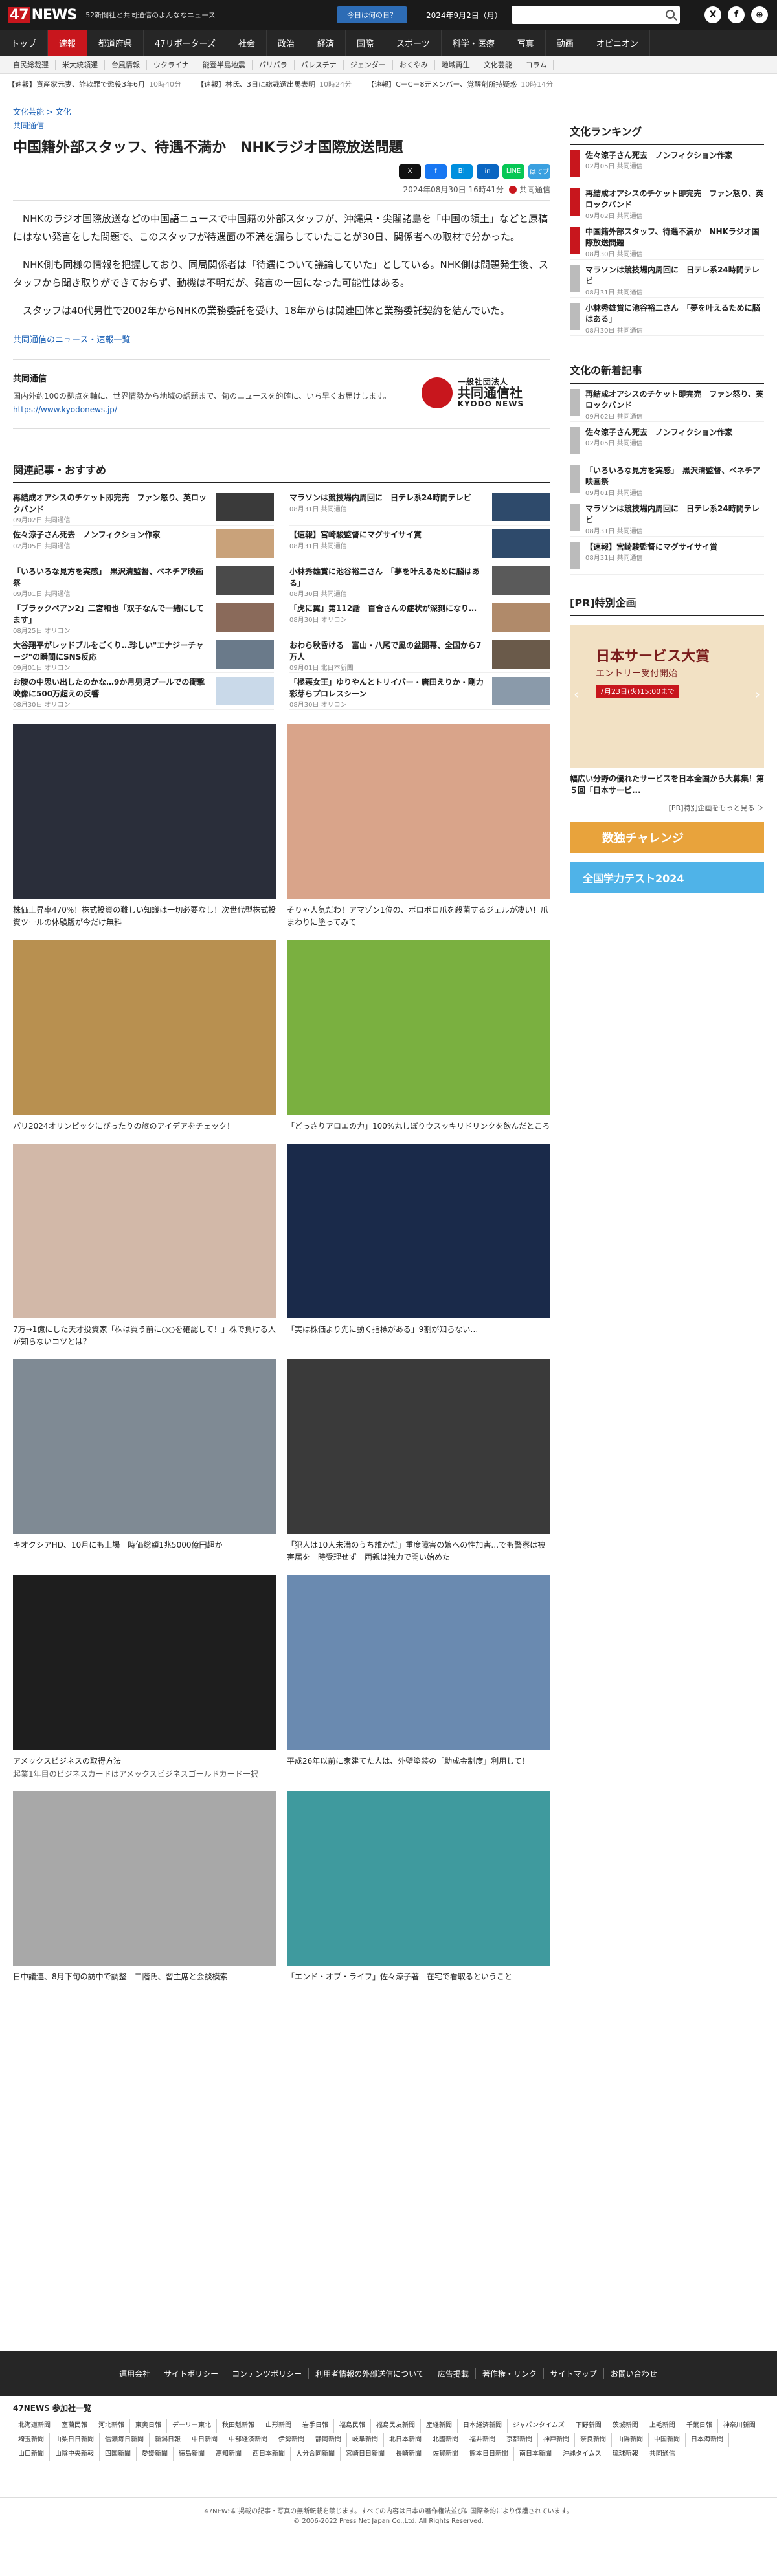 The height and width of the screenshot is (2576, 777). What do you see at coordinates (34, 2426) in the screenshot?
I see `member-link: 北海道新聞` at bounding box center [34, 2426].